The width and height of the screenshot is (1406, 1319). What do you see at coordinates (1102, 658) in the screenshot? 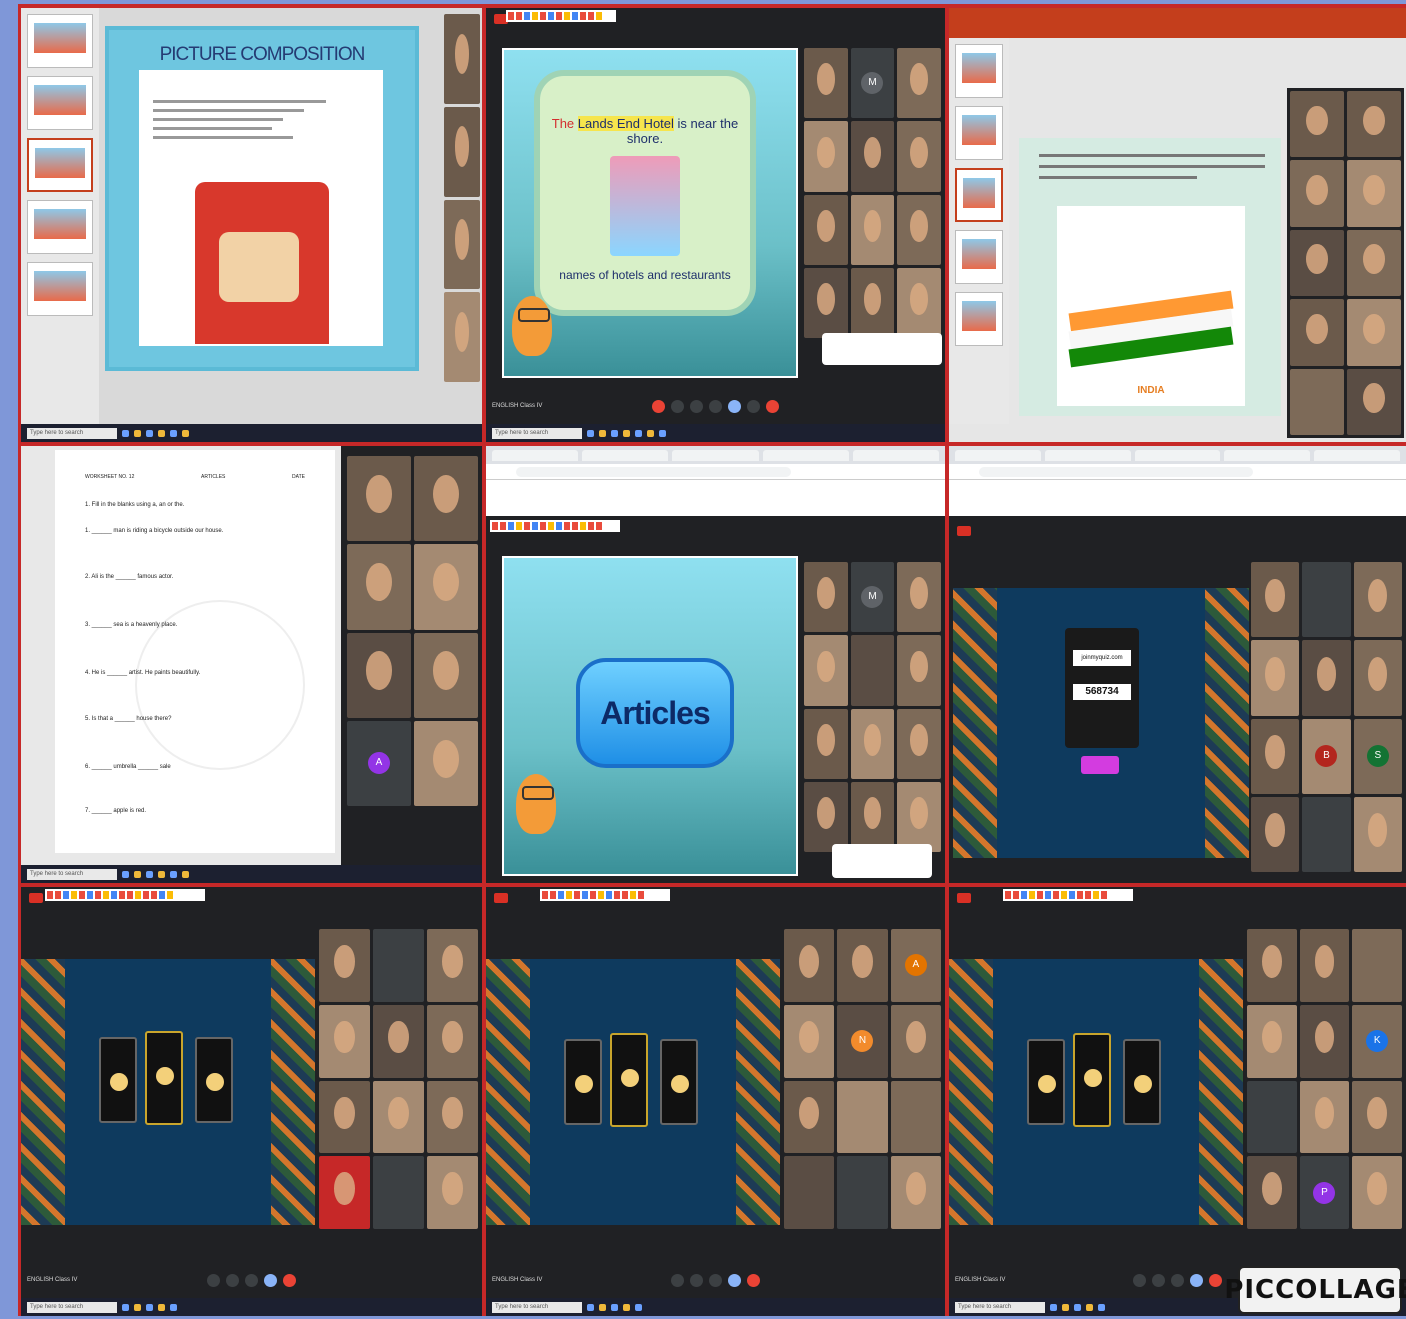
I see `join-url-field: joinmyquiz.com` at bounding box center [1102, 658].